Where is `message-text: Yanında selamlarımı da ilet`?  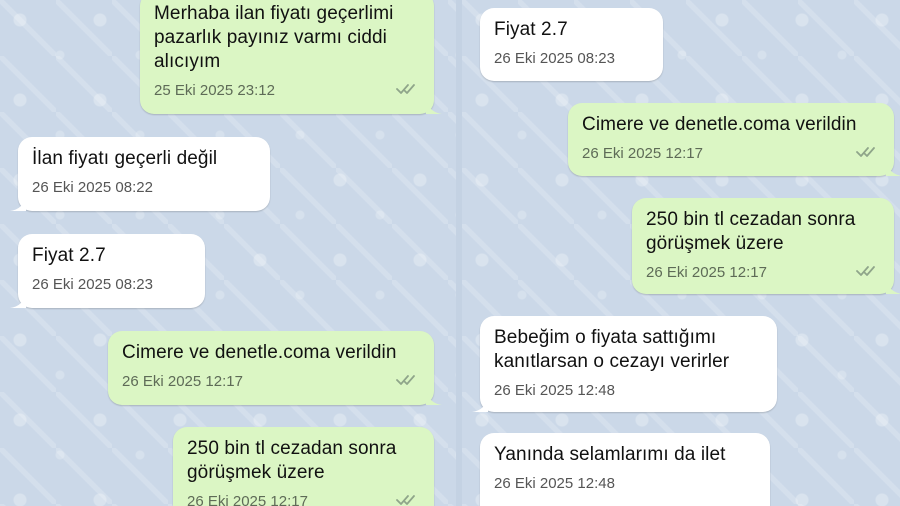 message-text: Yanında selamlarımı da ilet is located at coordinates (610, 454).